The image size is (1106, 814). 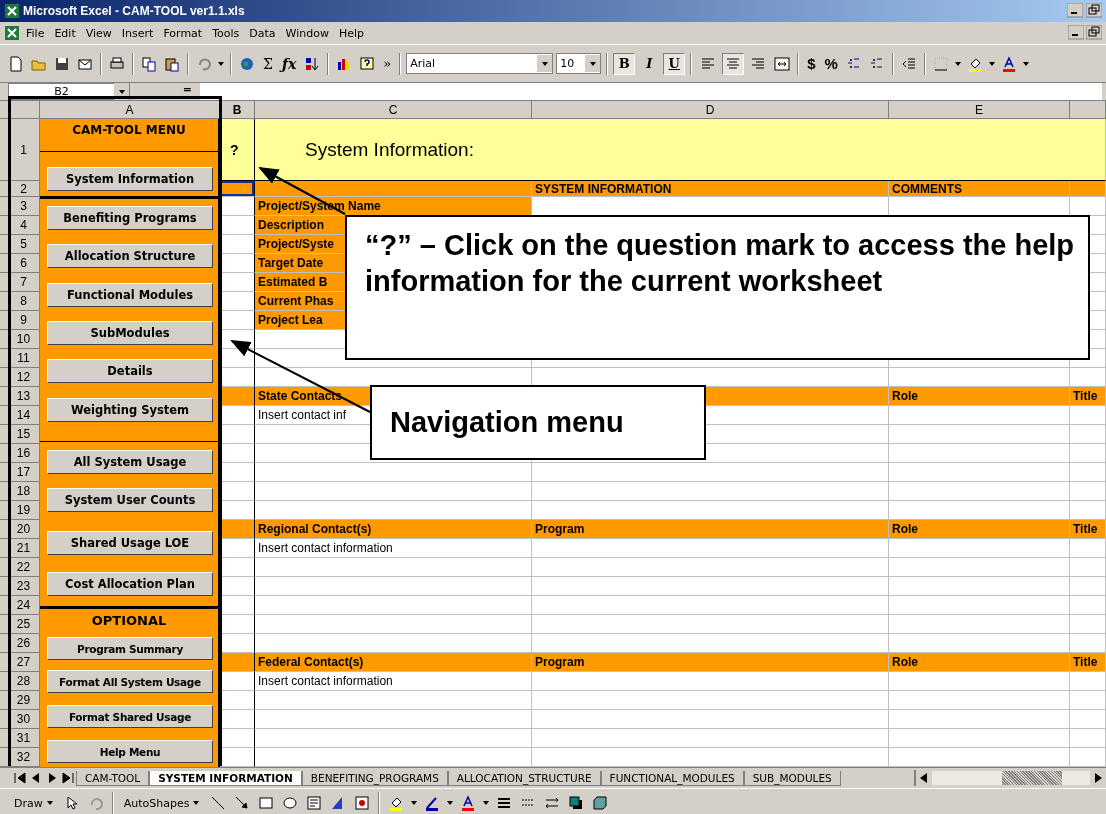 What do you see at coordinates (113, 778) in the screenshot?
I see `sheet-tab: CAM-TOOL` at bounding box center [113, 778].